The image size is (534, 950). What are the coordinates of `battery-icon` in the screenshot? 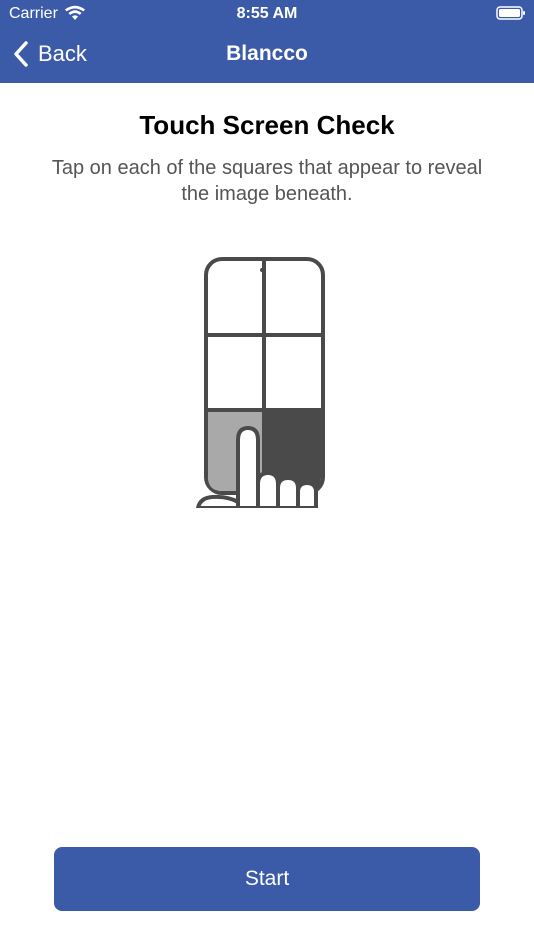 It's located at (510, 13).